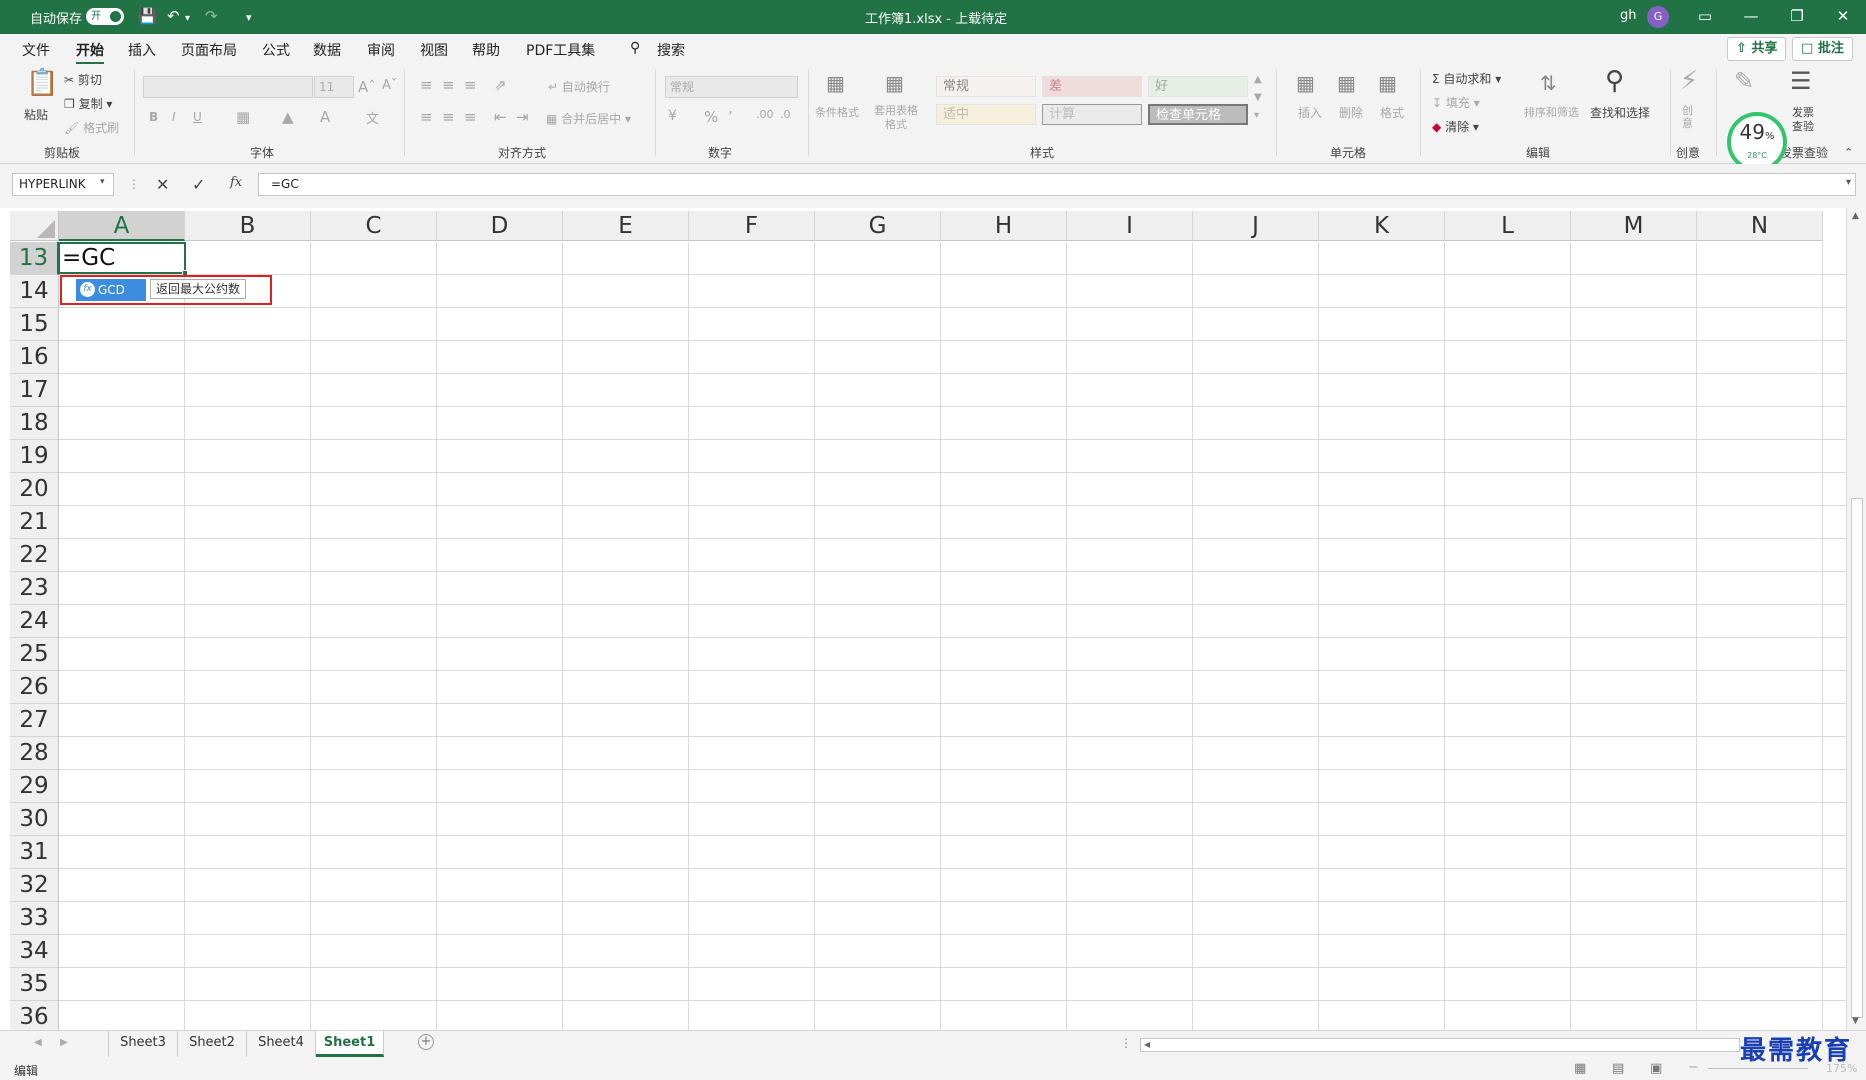  I want to click on currency-icon: ¥, so click(672, 116).